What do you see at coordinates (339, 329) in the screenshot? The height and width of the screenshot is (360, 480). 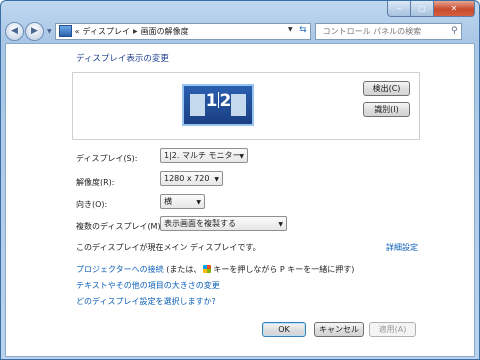 I see `cancel-button: キャンセル` at bounding box center [339, 329].